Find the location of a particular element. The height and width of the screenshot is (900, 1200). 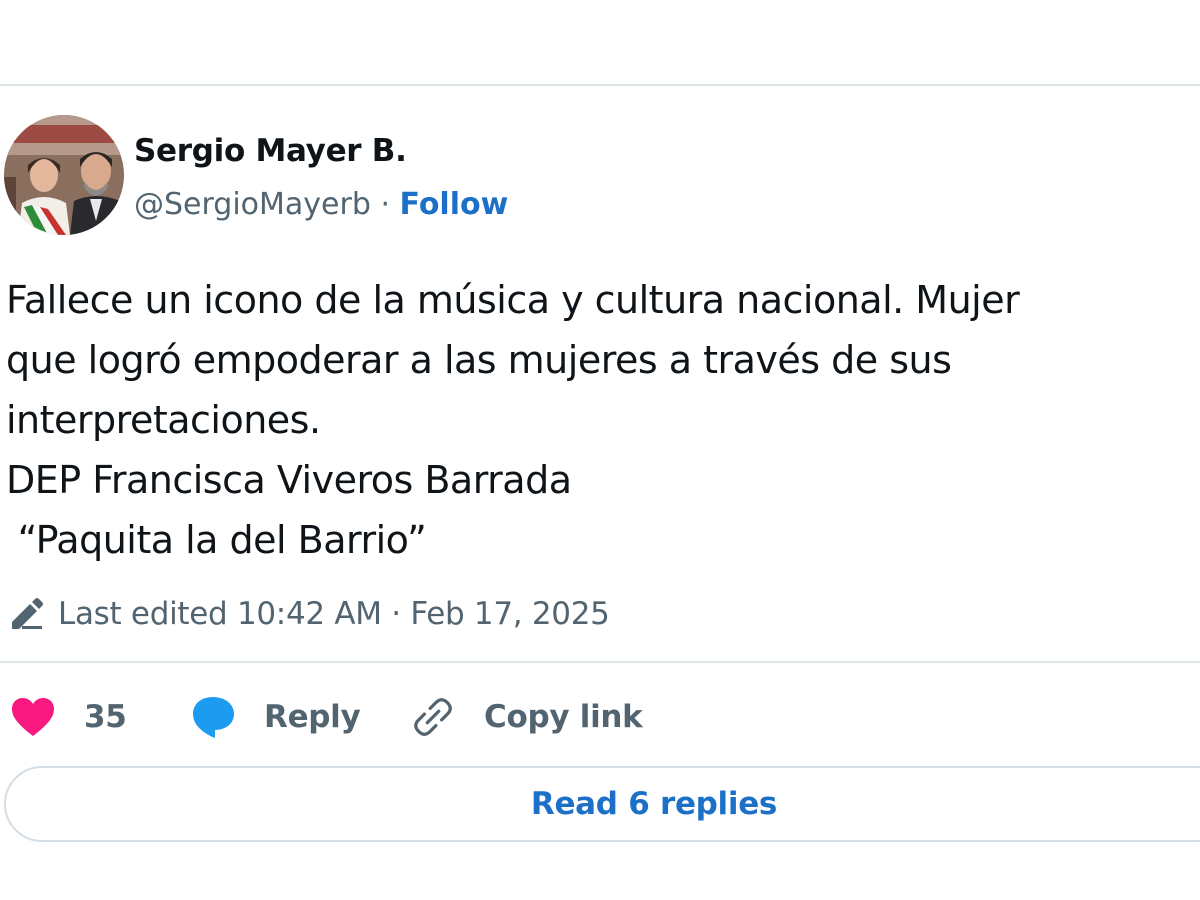

like-count: 35 is located at coordinates (105, 717).